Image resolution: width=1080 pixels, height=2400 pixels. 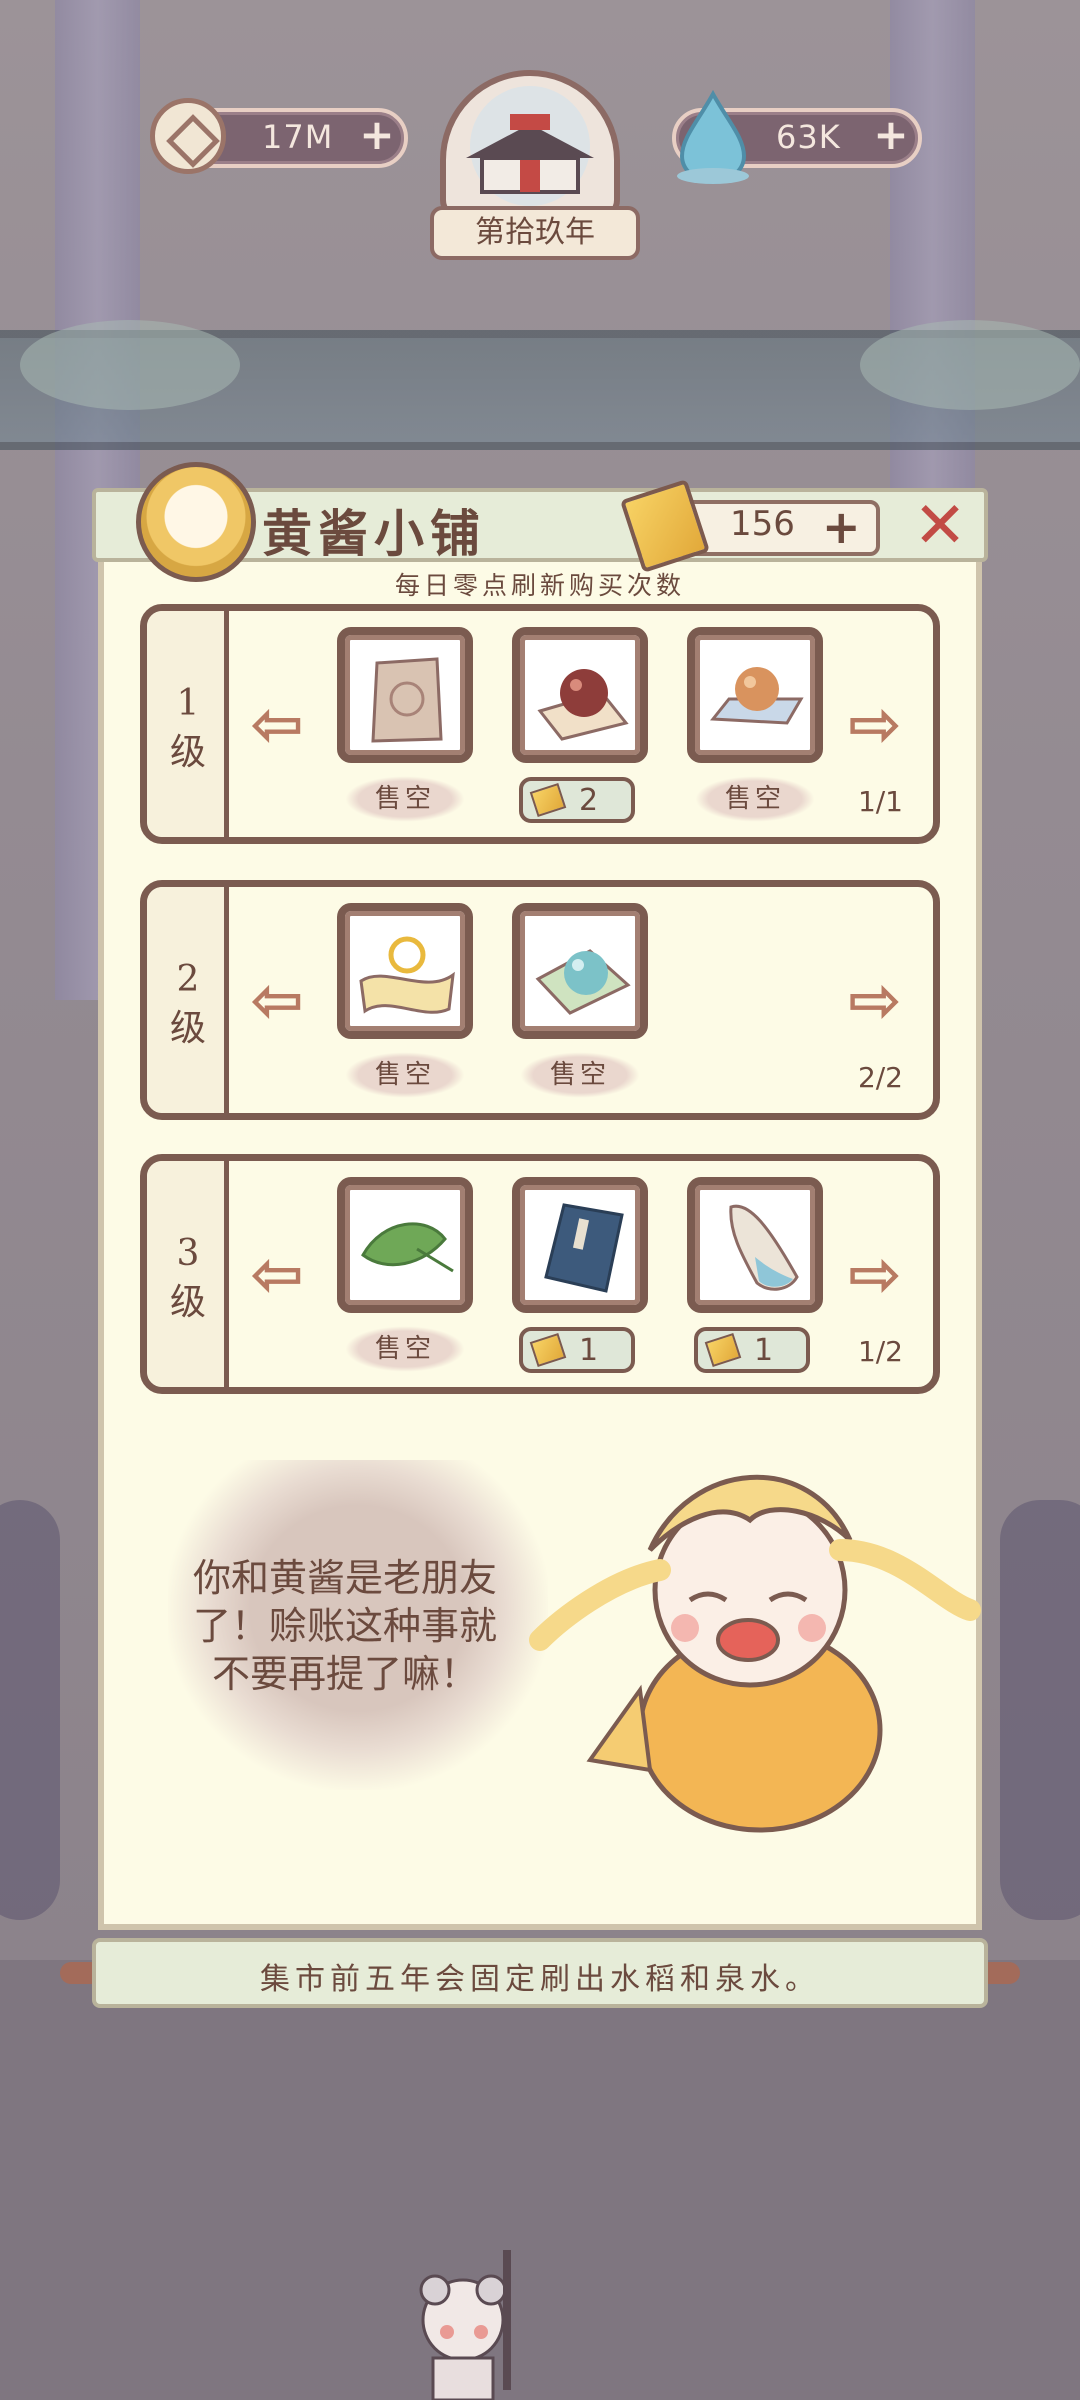 I want to click on coin-icon, so click(x=188, y=136).